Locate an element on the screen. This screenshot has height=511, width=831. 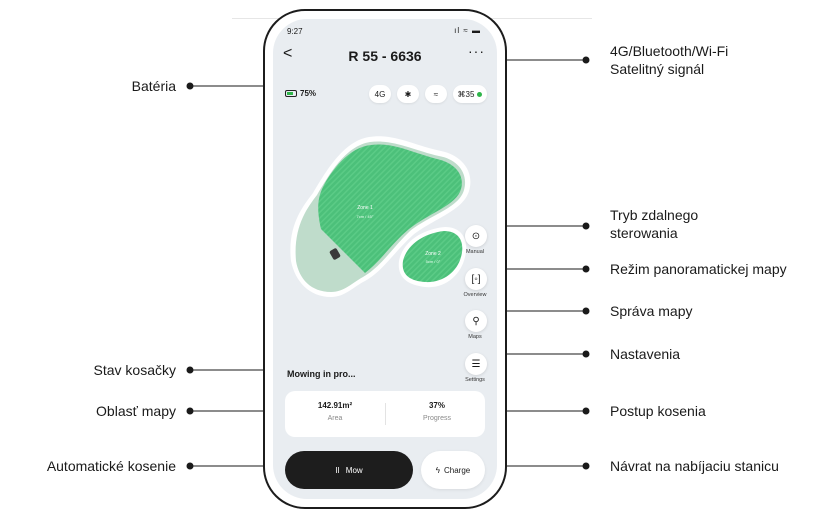
battery-indicator: 75% is located at coordinates (300, 93).